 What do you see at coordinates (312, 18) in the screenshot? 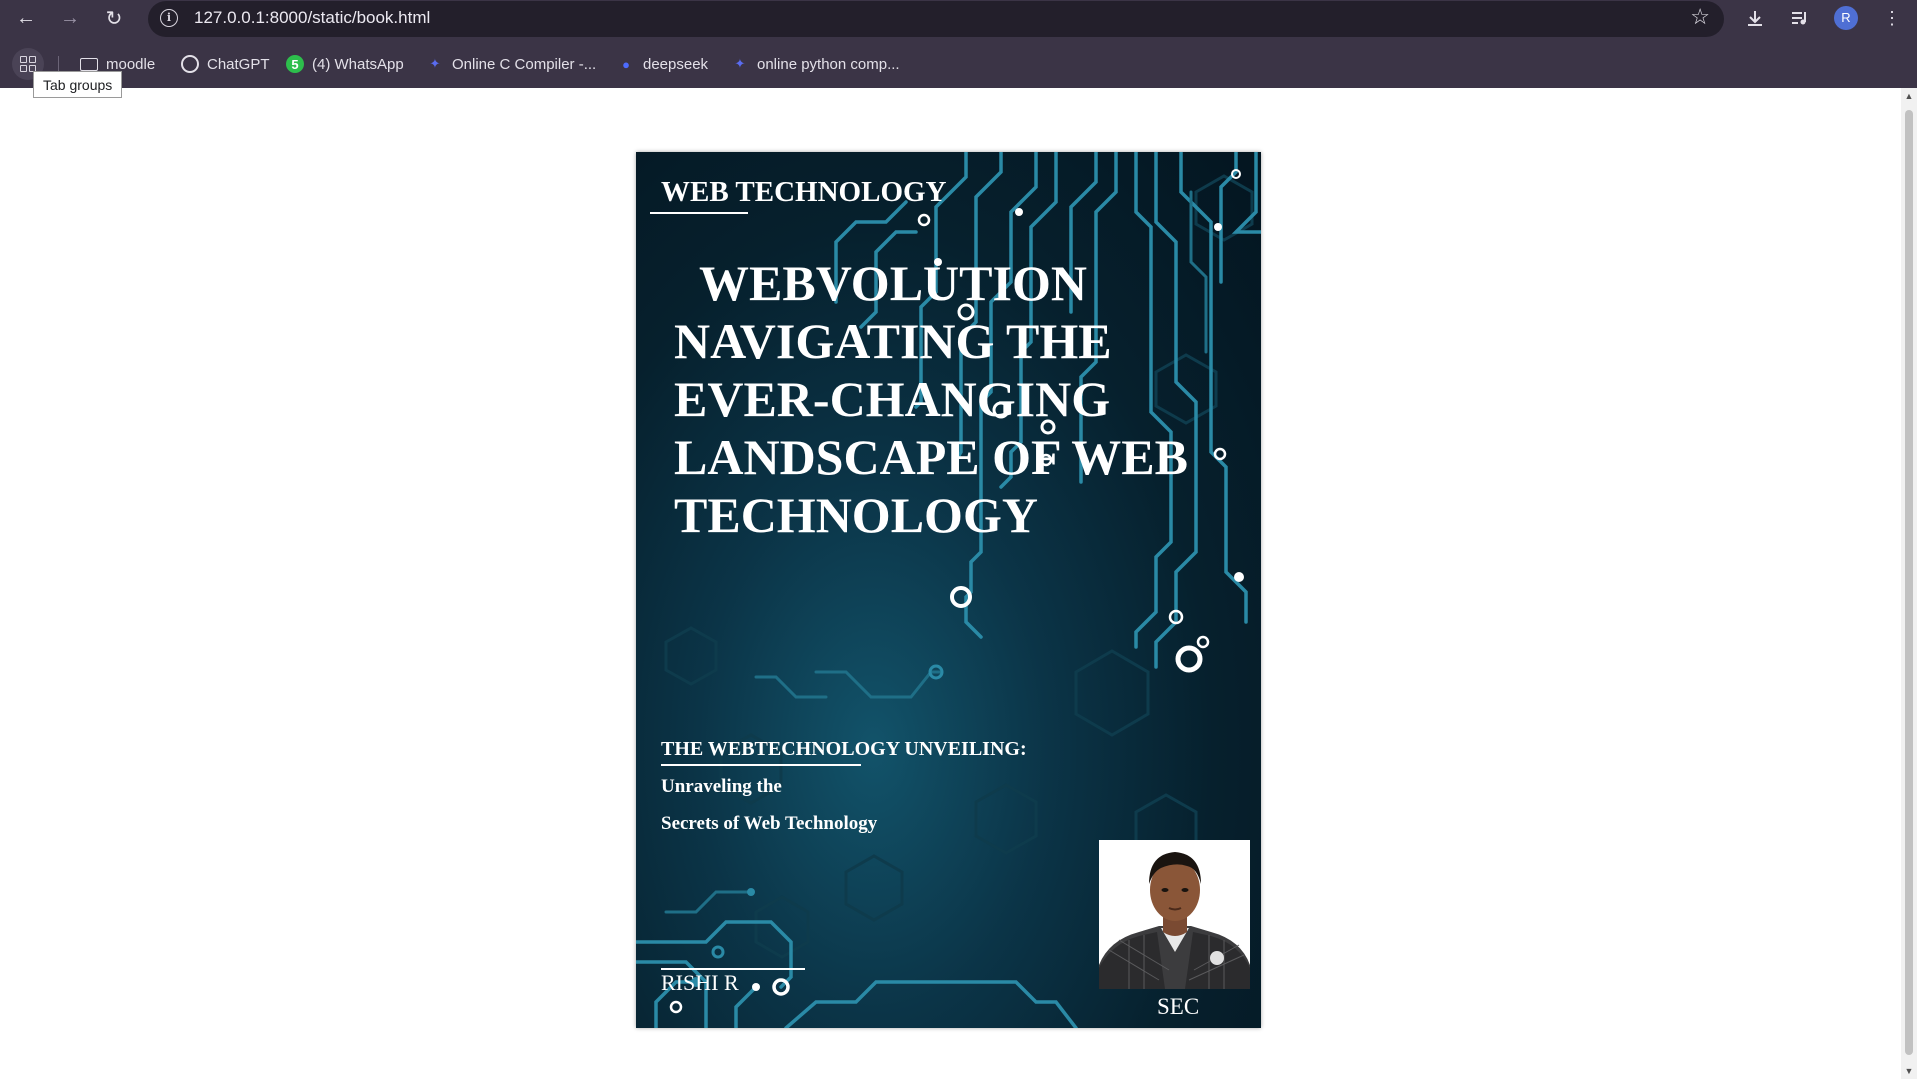
I see `url-text: 127.0.0.1:8000/static/book.html` at bounding box center [312, 18].